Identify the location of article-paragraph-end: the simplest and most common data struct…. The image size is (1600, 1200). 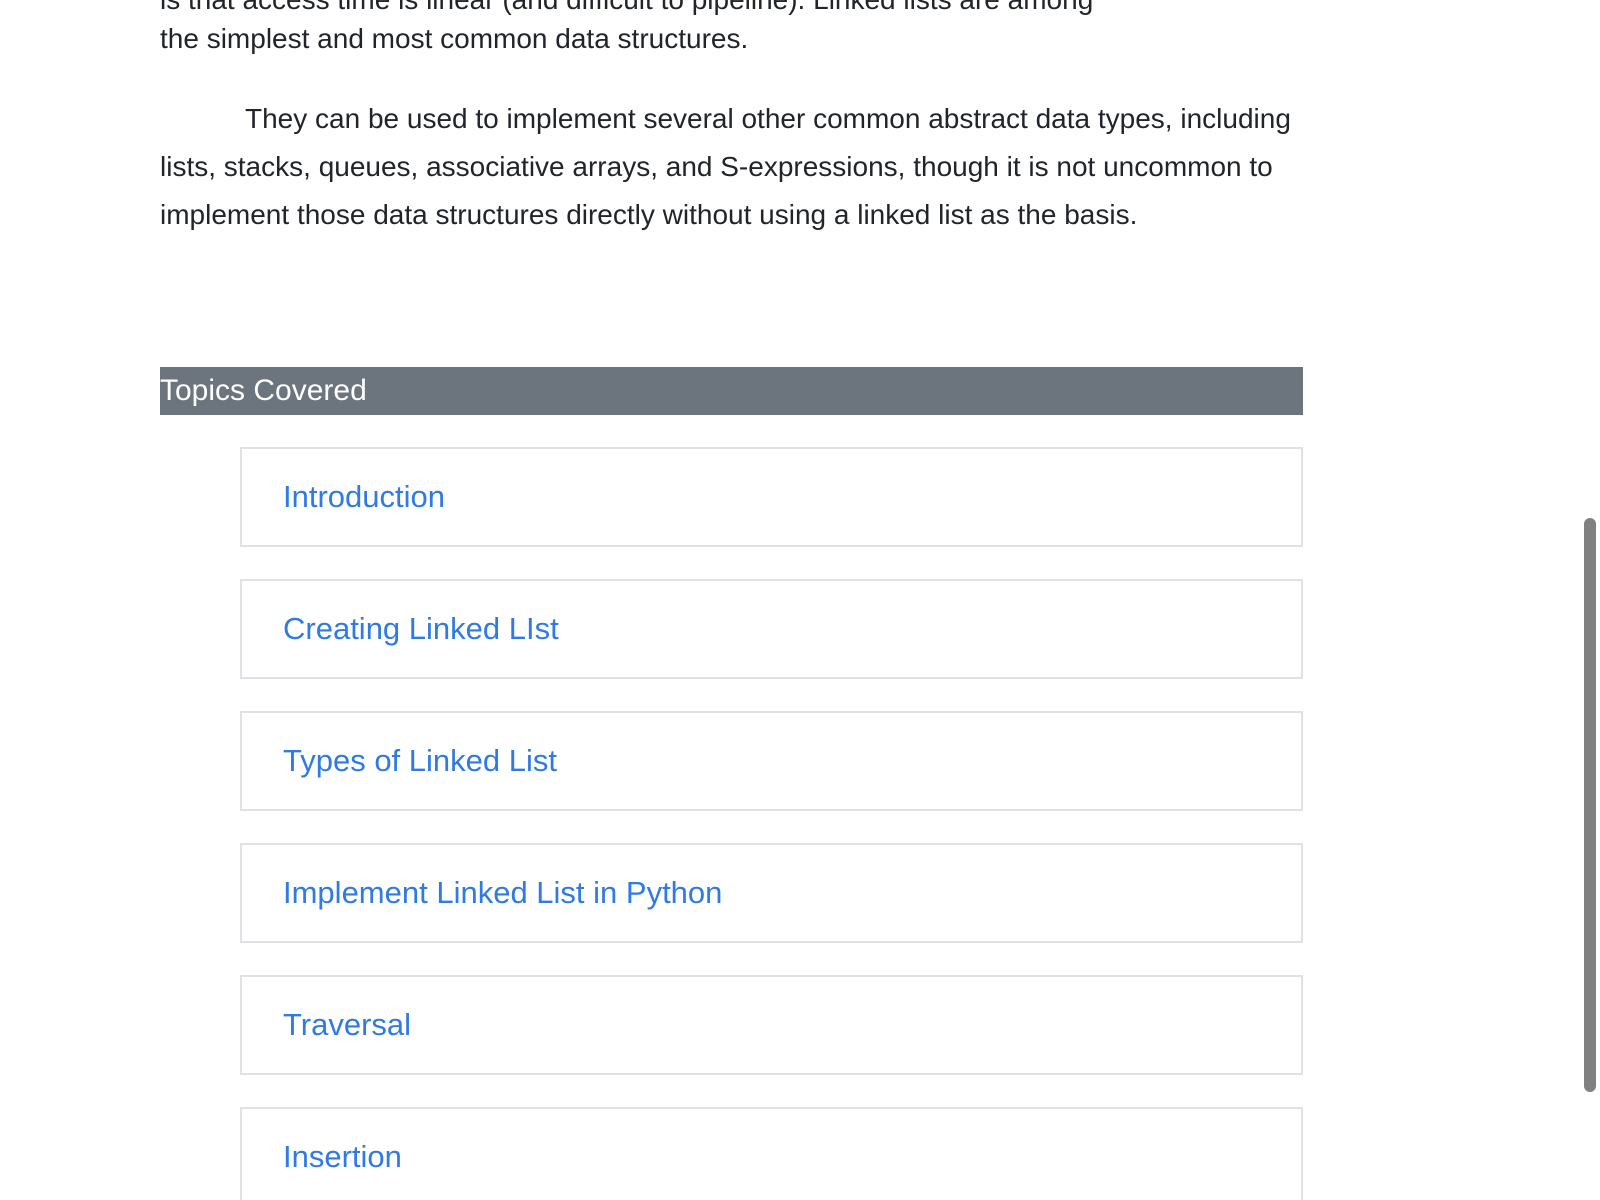
(454, 38).